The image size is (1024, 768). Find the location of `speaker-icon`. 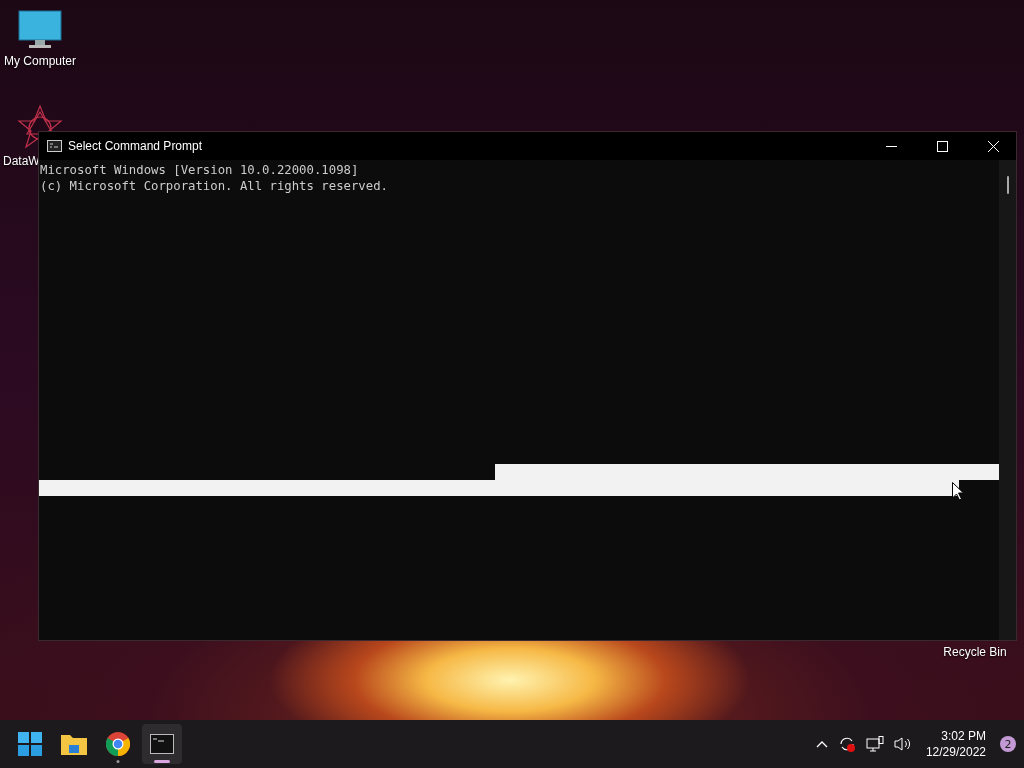

speaker-icon is located at coordinates (902, 744).